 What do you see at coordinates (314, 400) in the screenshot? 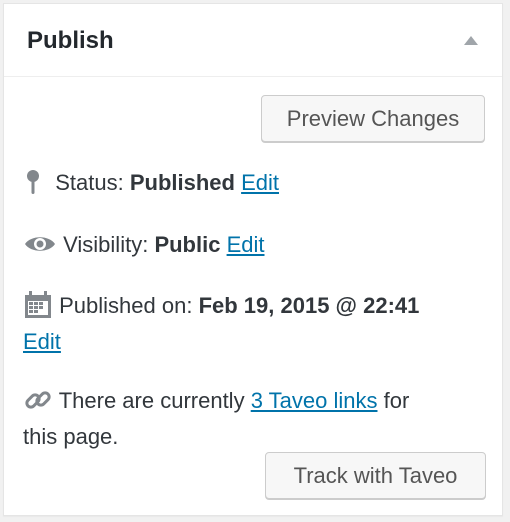
I see `taveo-links-link: 3 Taveo links` at bounding box center [314, 400].